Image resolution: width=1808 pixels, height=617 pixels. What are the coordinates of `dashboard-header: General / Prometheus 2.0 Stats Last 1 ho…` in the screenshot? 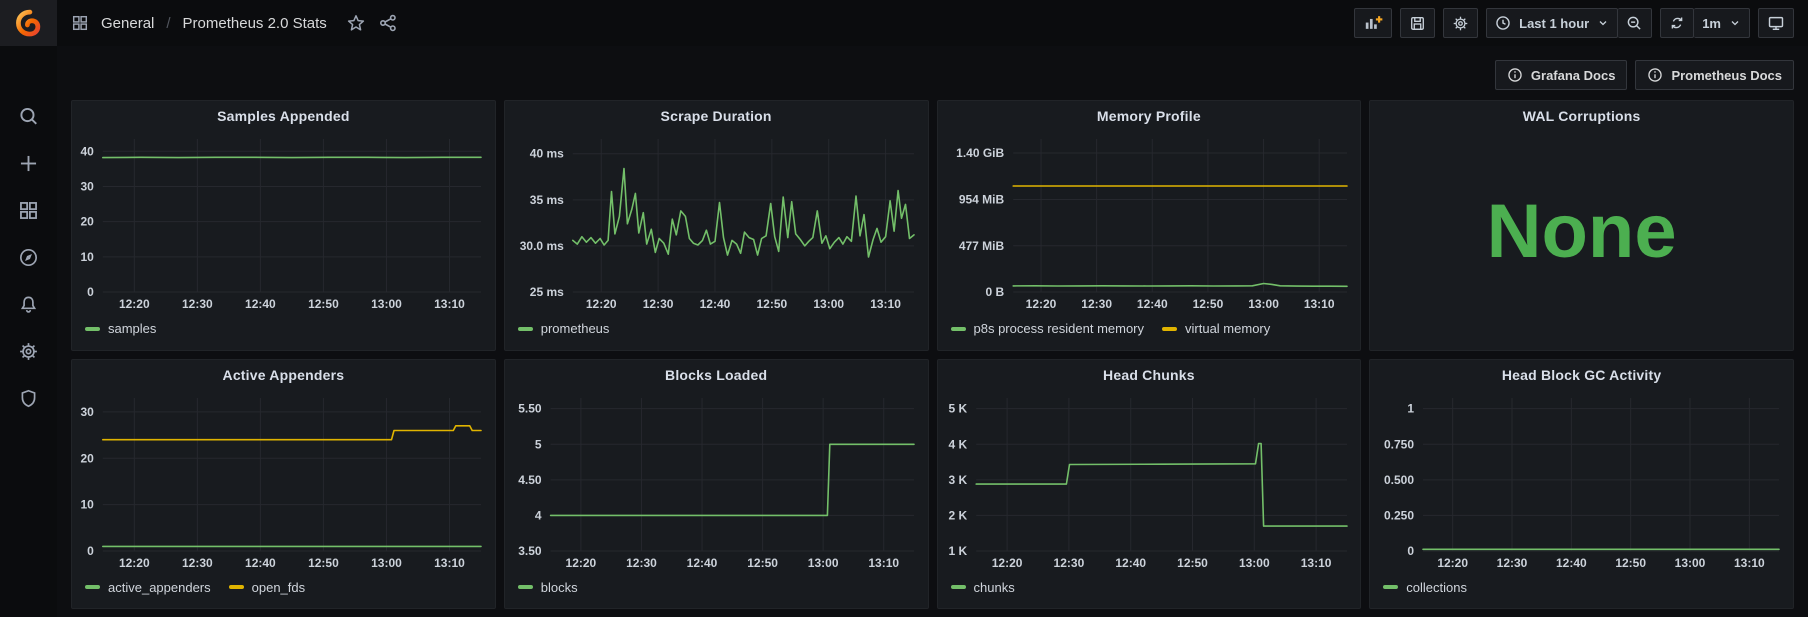 It's located at (932, 23).